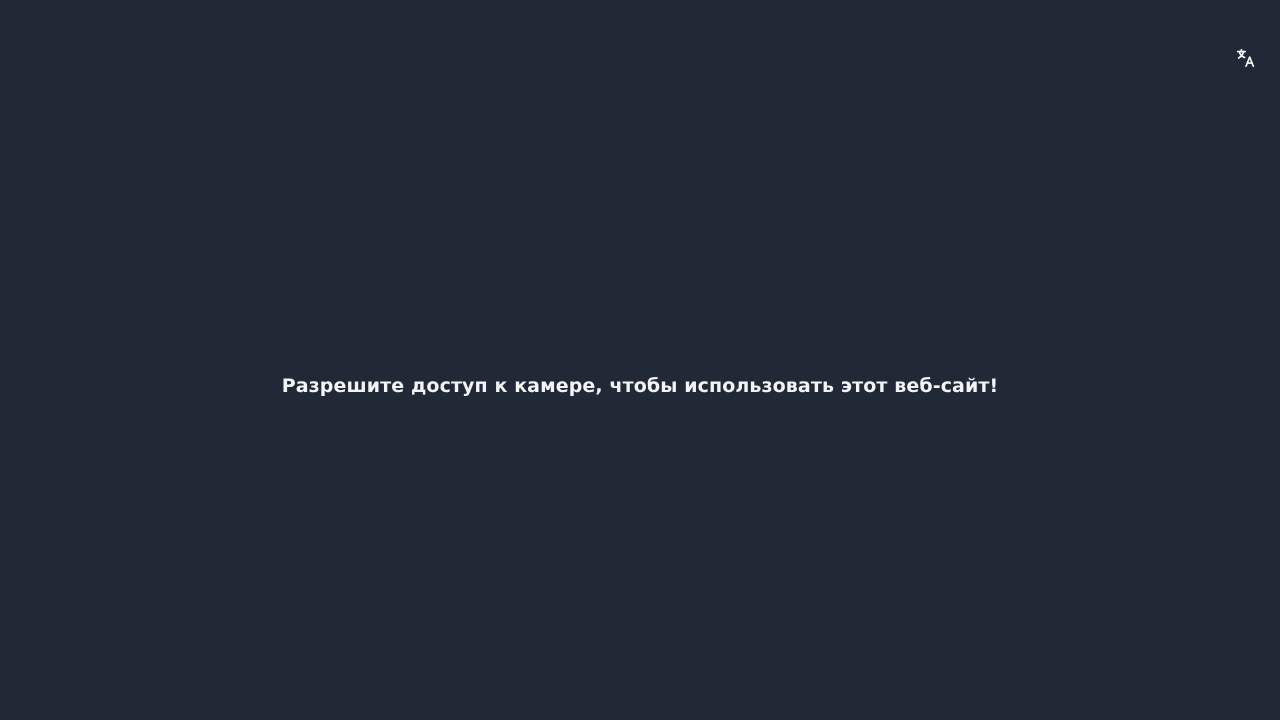  I want to click on translate-button, so click(1246, 58).